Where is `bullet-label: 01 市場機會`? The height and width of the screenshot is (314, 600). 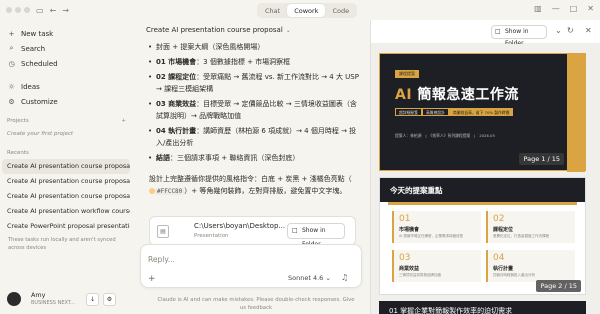 bullet-label: 01 市場機會 is located at coordinates (176, 62).